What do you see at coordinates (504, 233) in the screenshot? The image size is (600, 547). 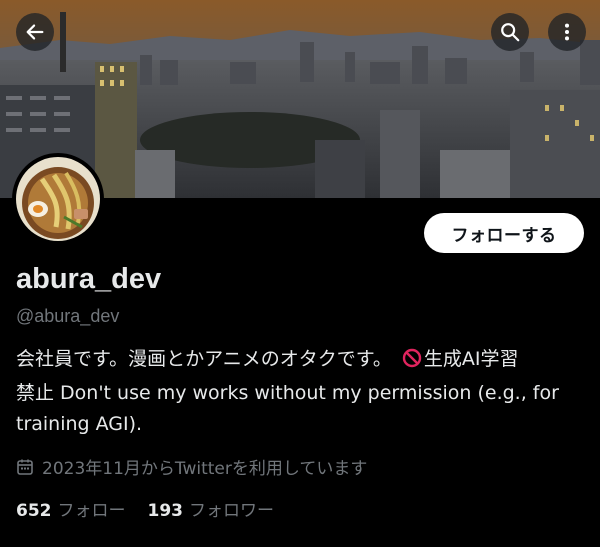 I see `follow-button: フォローする` at bounding box center [504, 233].